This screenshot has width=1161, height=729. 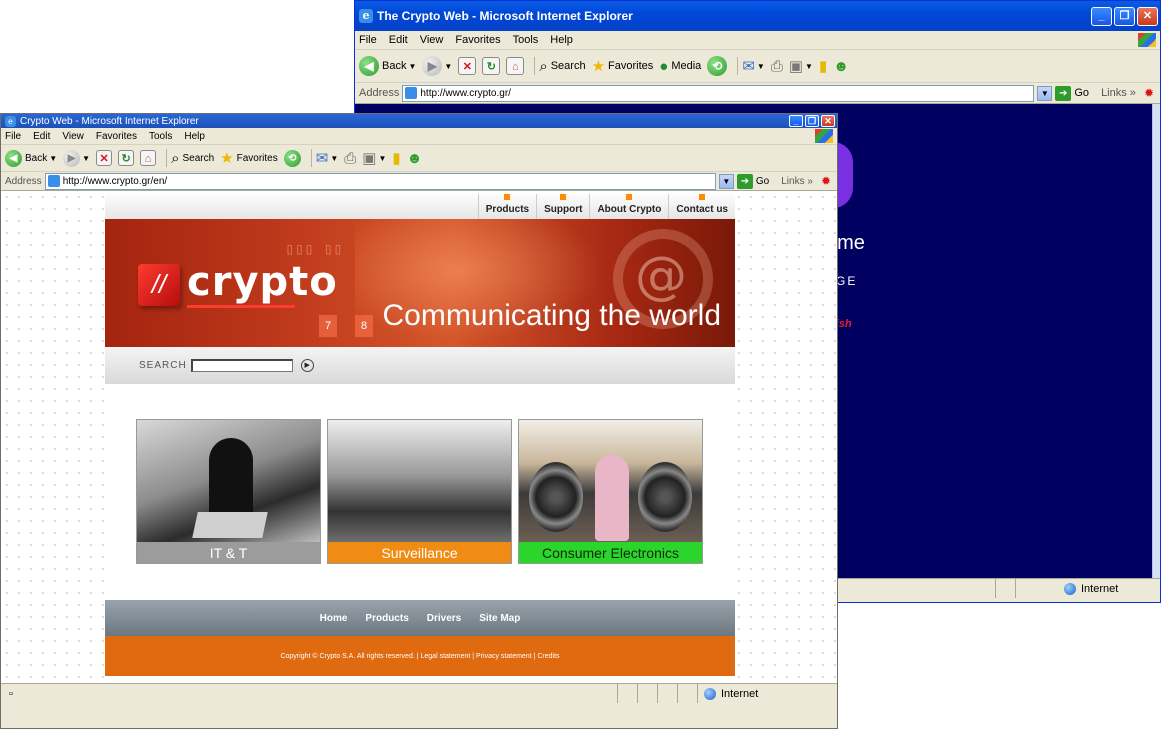 I want to click on site-search-input, so click(x=241, y=365).